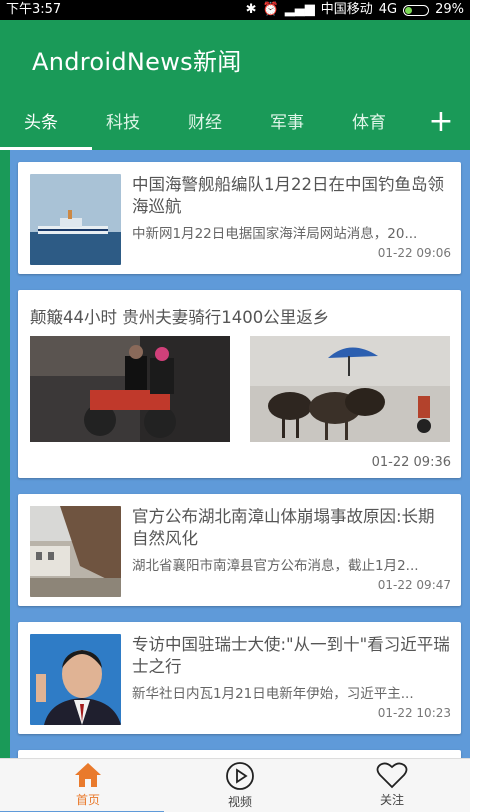  Describe the element at coordinates (369, 126) in the screenshot. I see `tab-sports: 体育` at that location.